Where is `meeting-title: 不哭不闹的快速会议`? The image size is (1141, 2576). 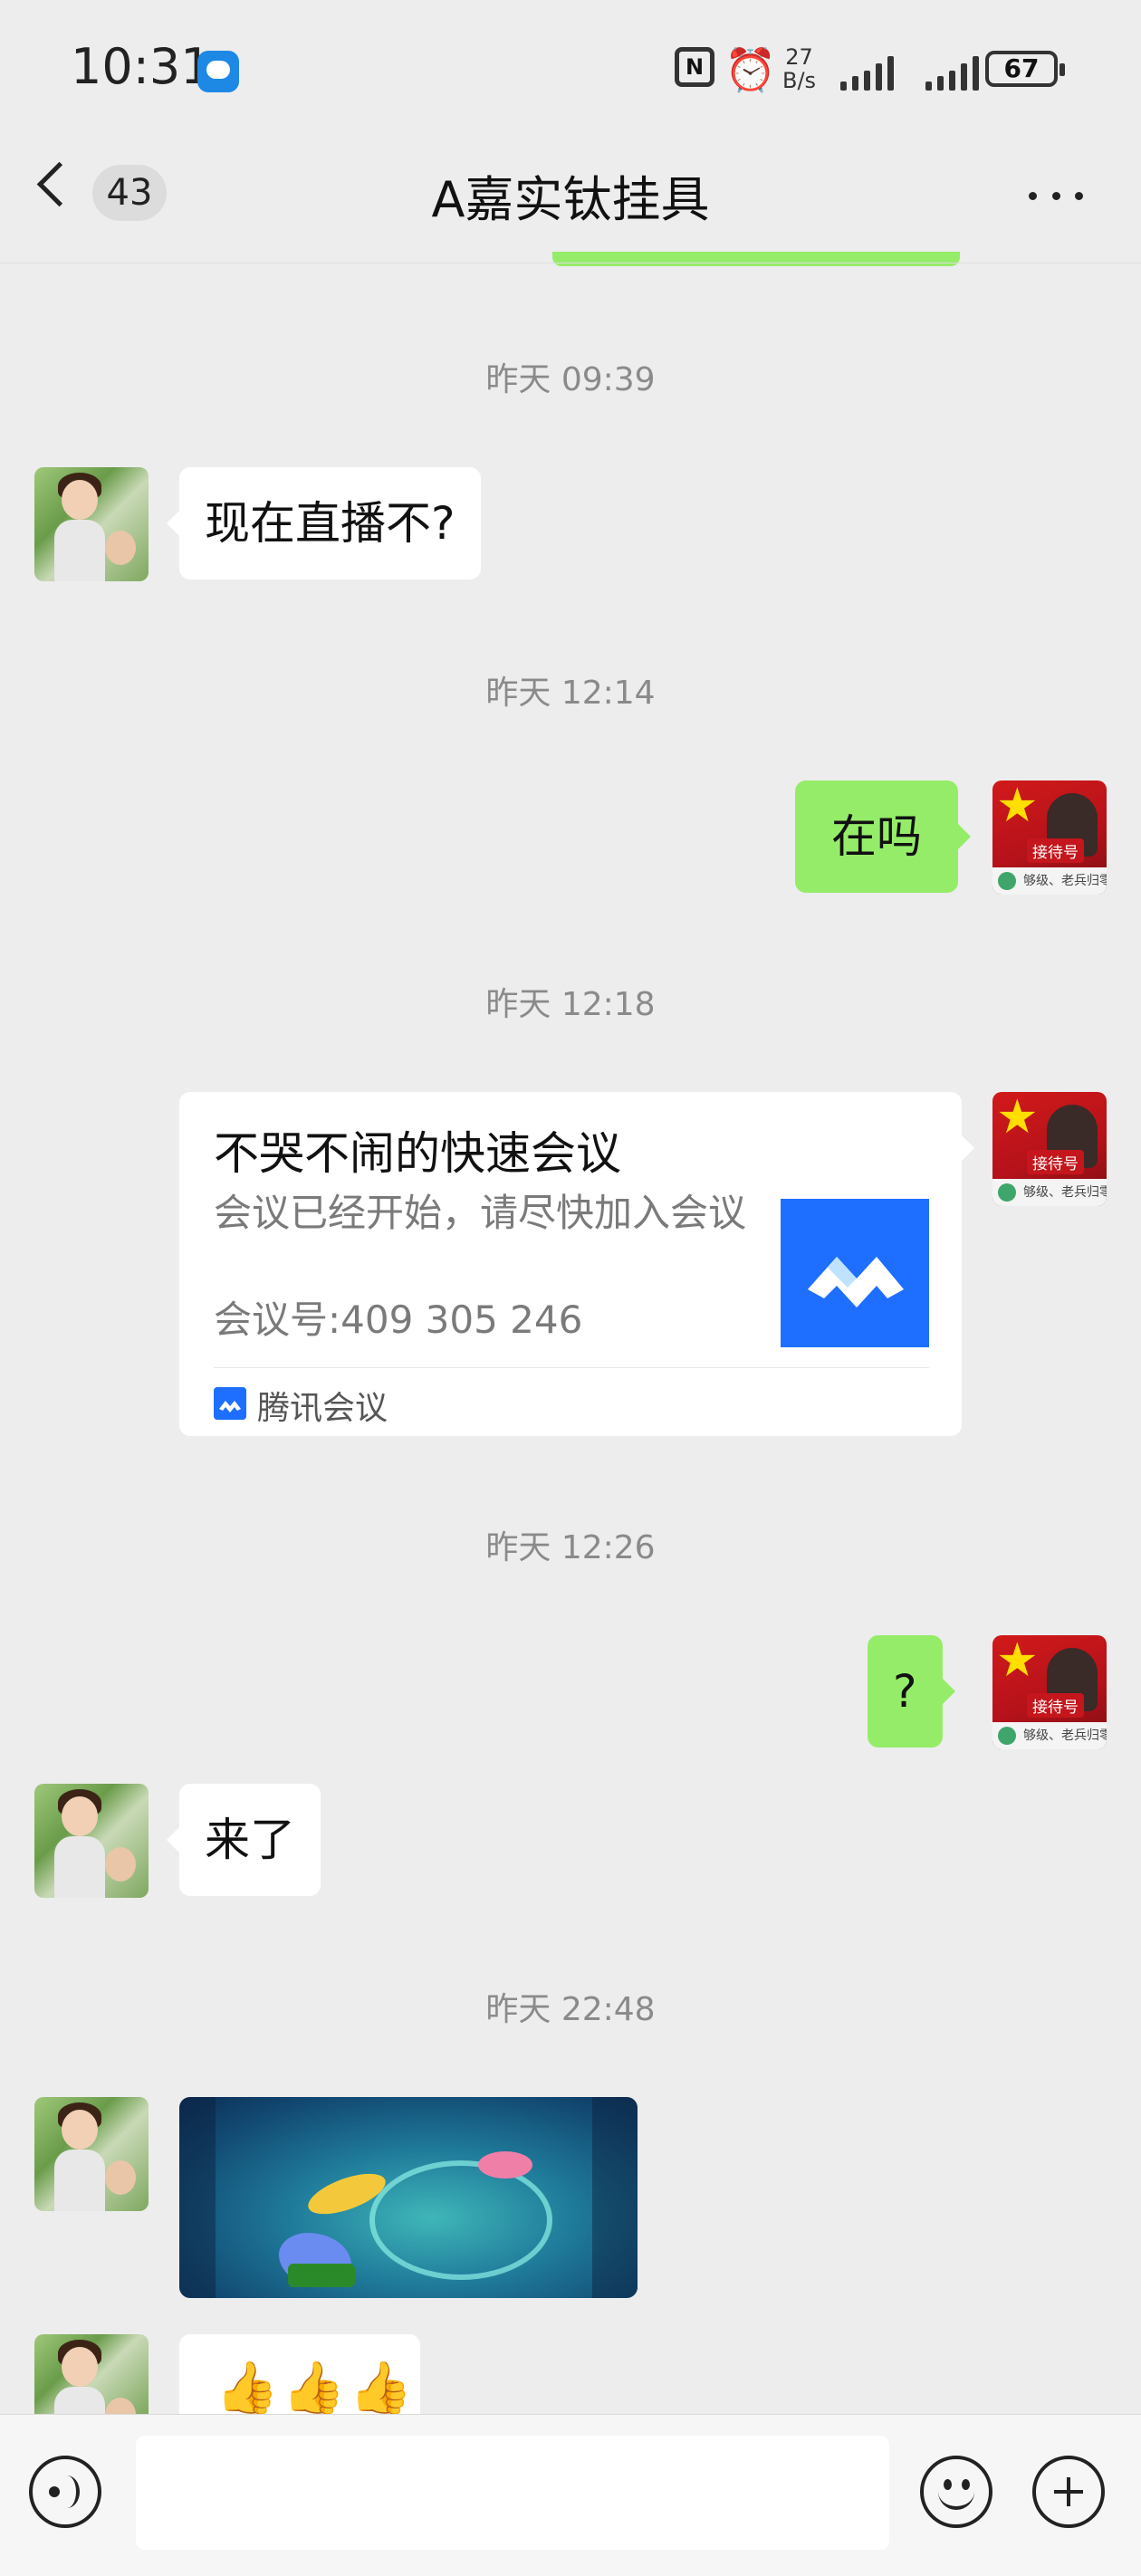 meeting-title: 不哭不闹的快速会议 is located at coordinates (418, 1153).